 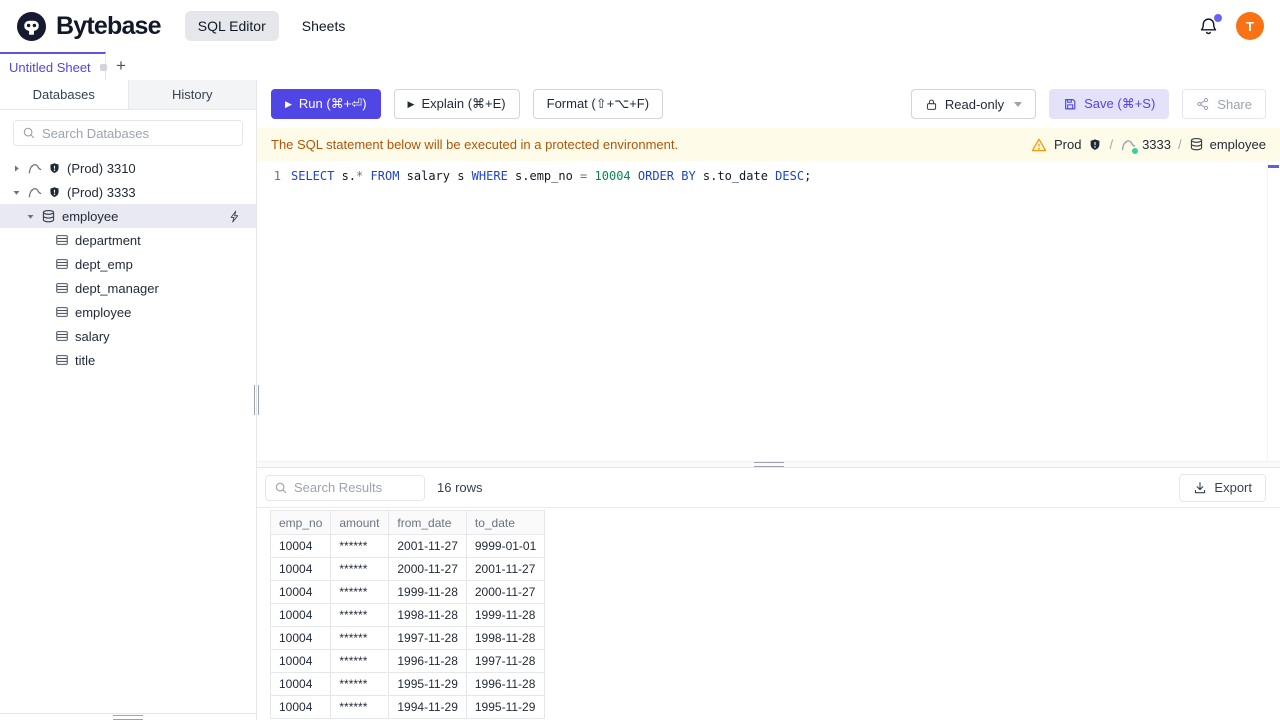 I want to click on database-search-wrap, so click(x=128, y=132).